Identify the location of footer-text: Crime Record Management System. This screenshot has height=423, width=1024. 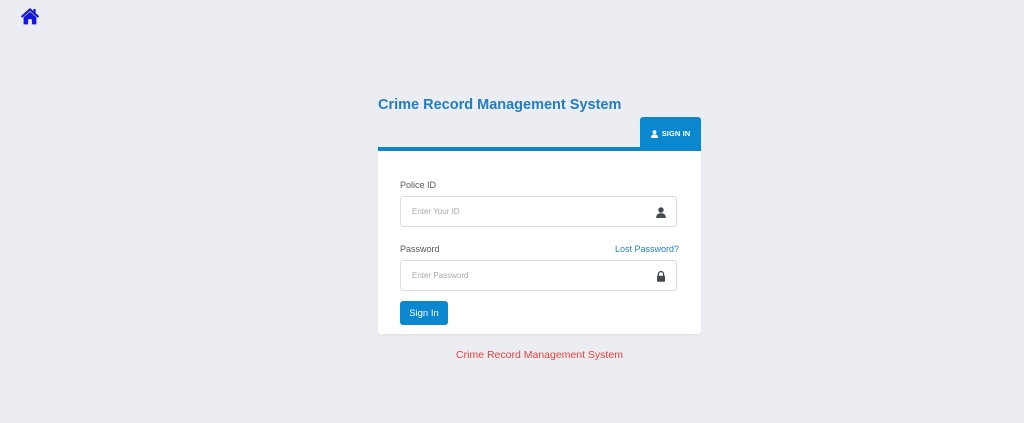
(539, 355).